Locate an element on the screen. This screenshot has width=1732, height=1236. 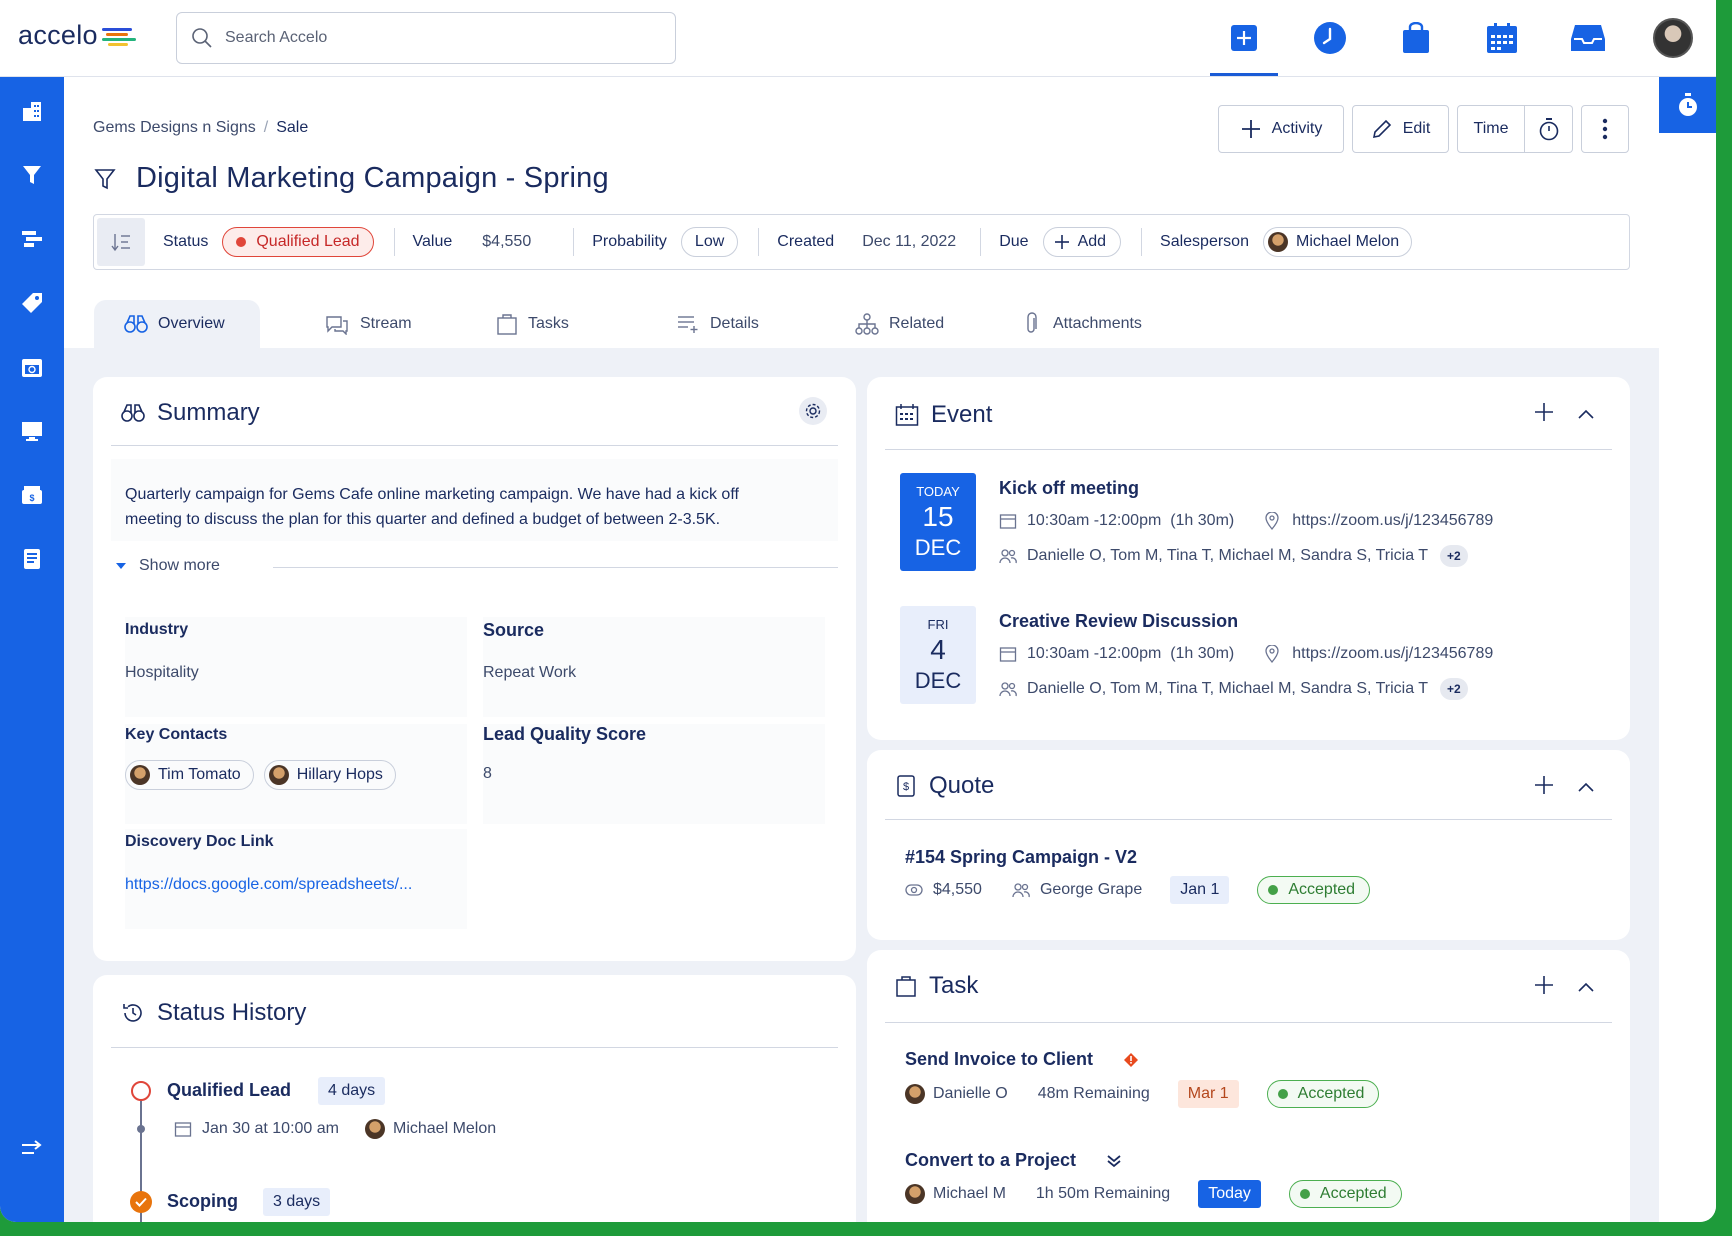
tab-tasks: Tasks is located at coordinates (550, 324).